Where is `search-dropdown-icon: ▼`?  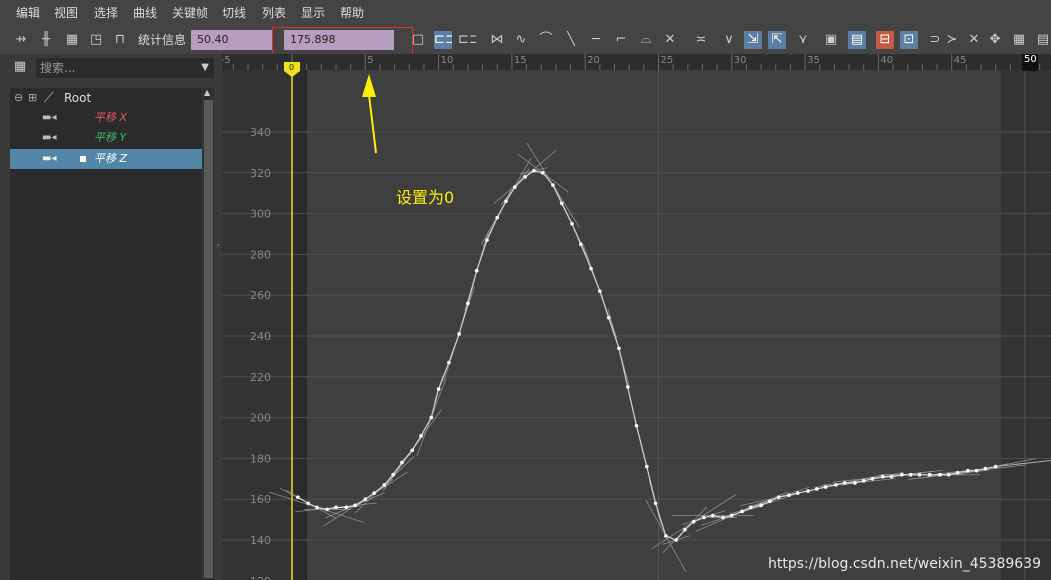
search-dropdown-icon: ▼ is located at coordinates (205, 68).